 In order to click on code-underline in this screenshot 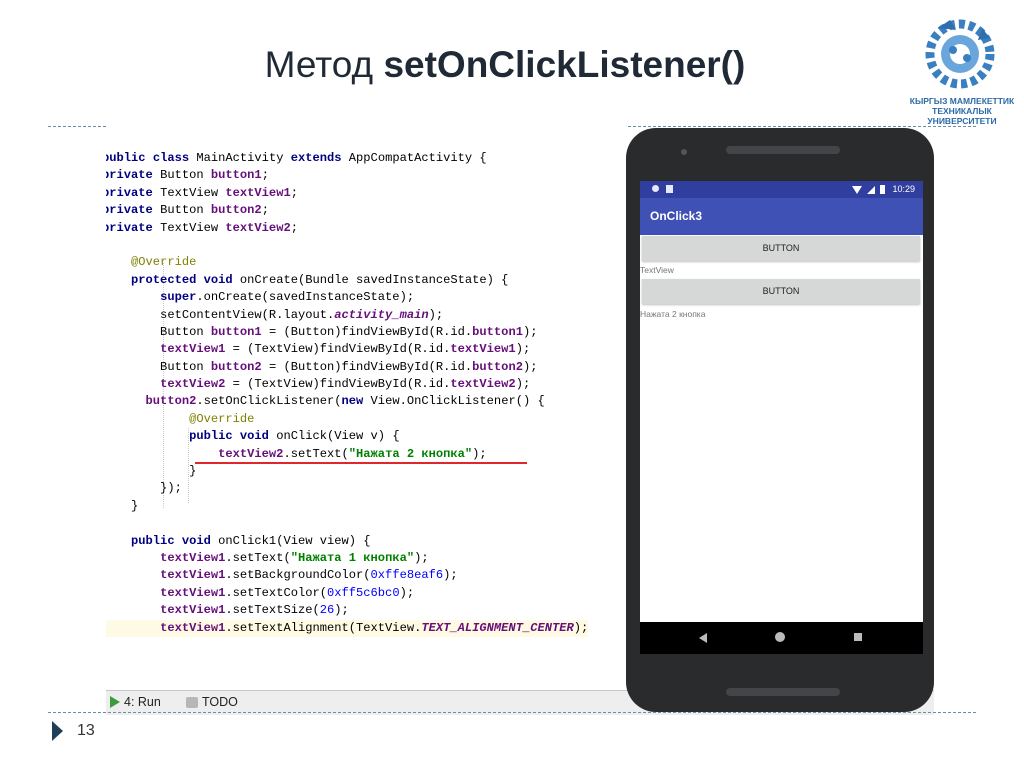, I will do `click(361, 463)`.